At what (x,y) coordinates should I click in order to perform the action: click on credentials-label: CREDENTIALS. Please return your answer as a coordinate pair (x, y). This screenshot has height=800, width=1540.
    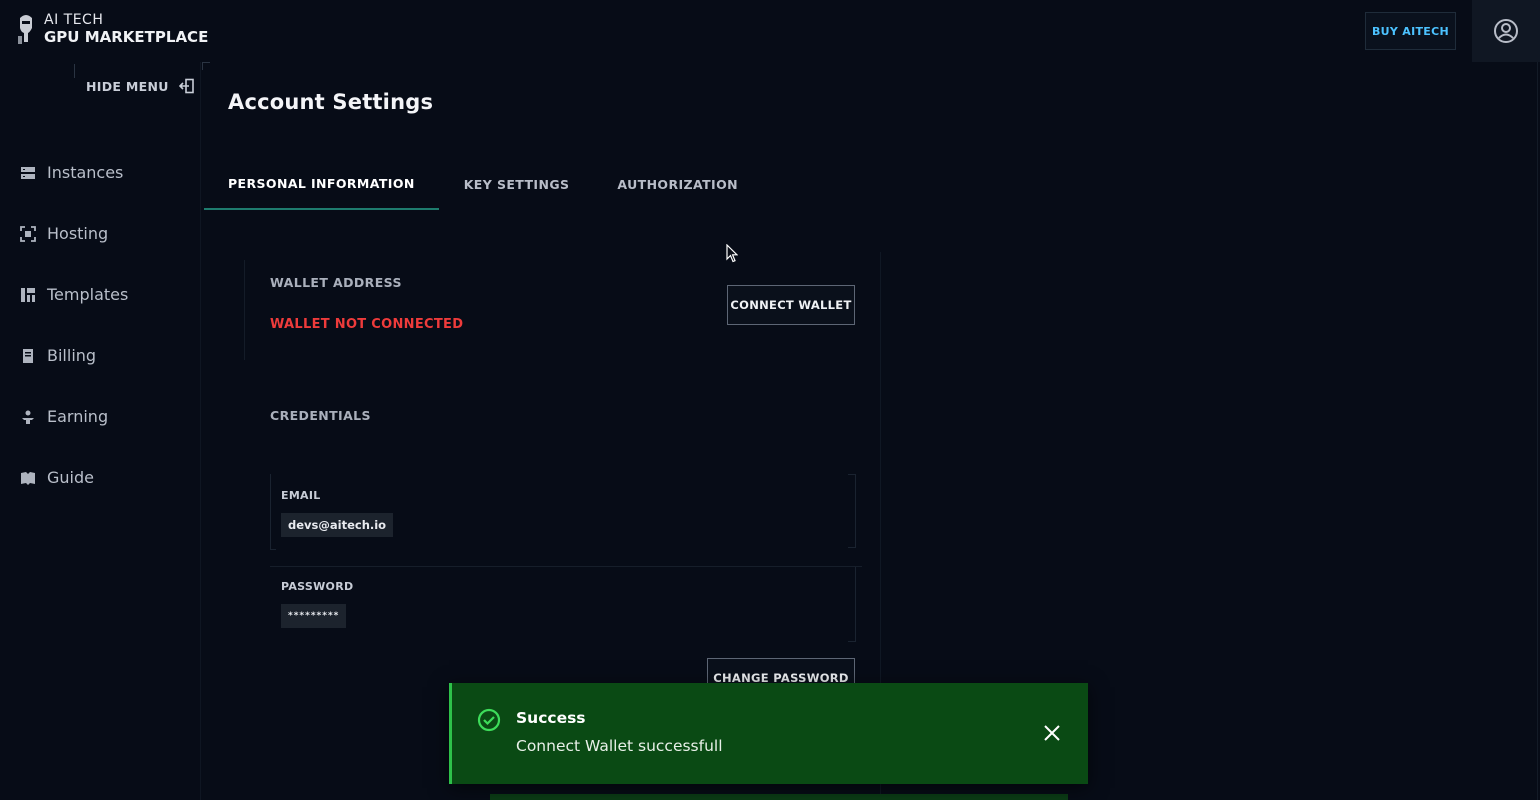
    Looking at the image, I should click on (320, 415).